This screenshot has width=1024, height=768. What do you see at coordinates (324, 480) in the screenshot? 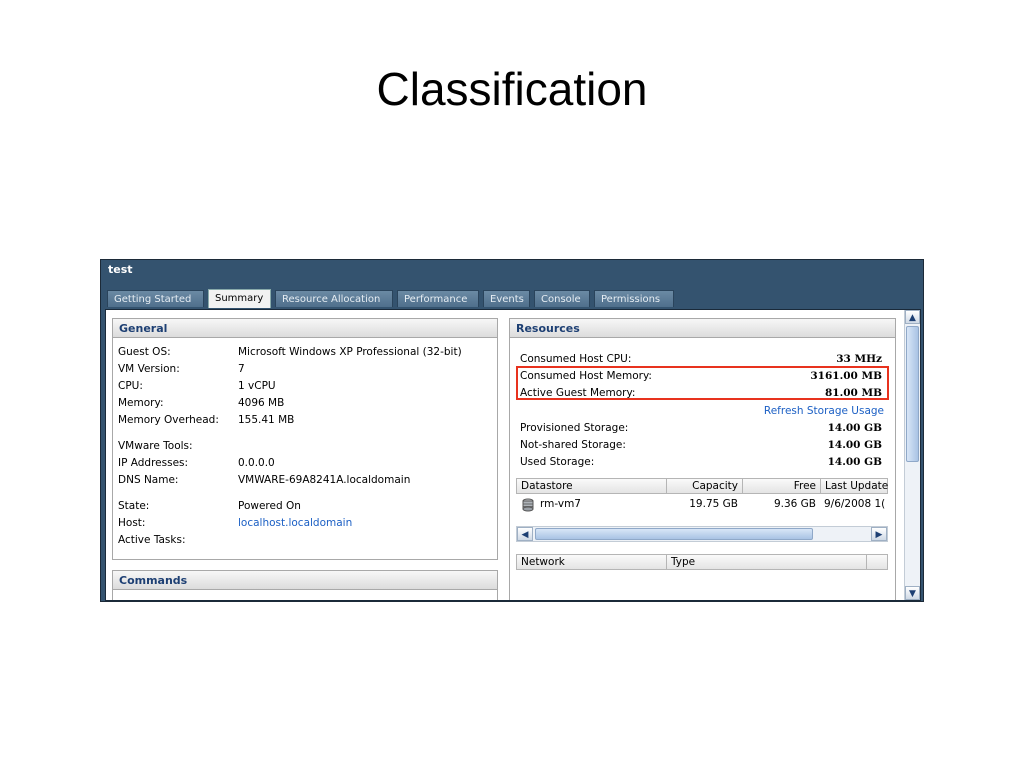
I see `value-dns-name: VMWARE-69A8241A.localdomain` at bounding box center [324, 480].